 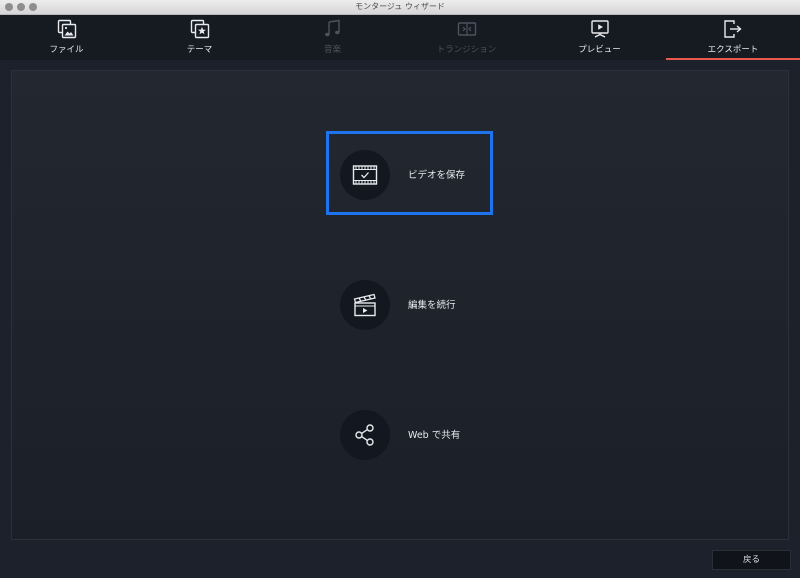 I want to click on tab-preview: プレビュー, so click(x=599, y=37).